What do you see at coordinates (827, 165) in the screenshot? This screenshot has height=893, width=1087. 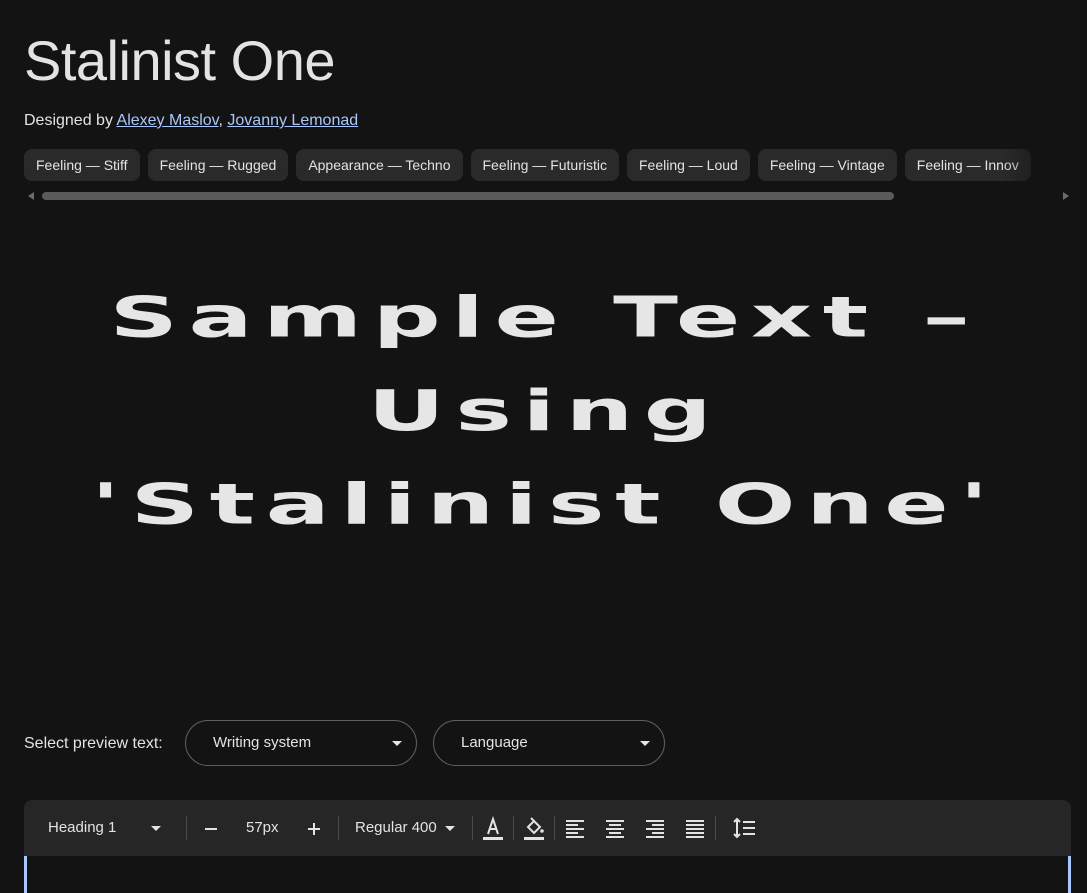 I see `tag-chip: Feeling — Vintage` at bounding box center [827, 165].